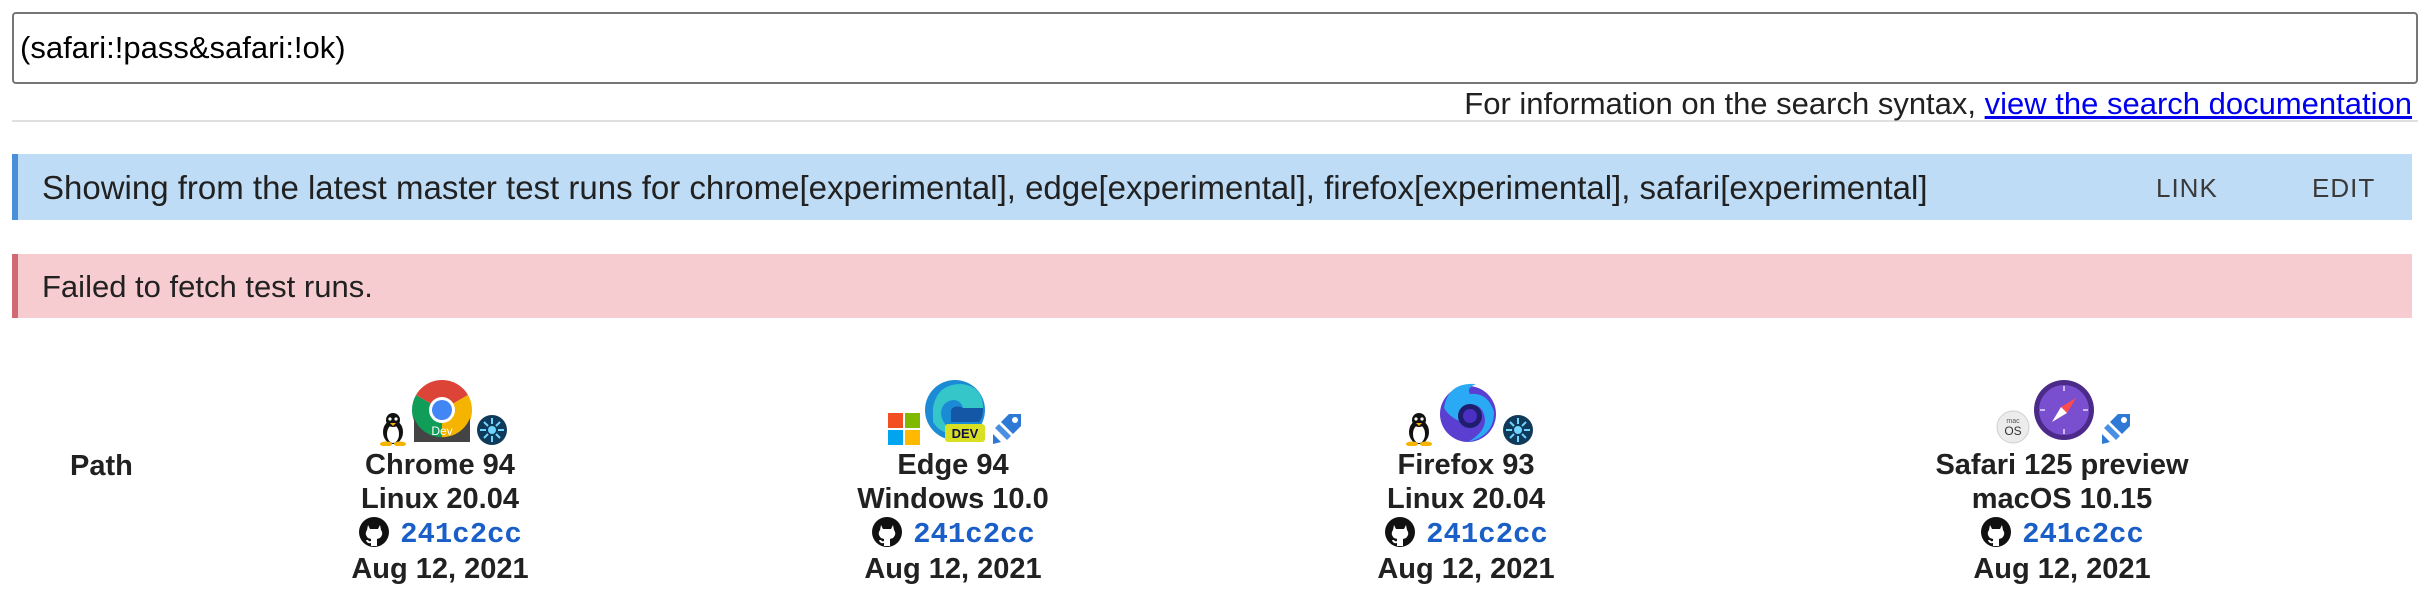 The image size is (2428, 600). What do you see at coordinates (440, 465) in the screenshot?
I see `browser-version: Chrome 94` at bounding box center [440, 465].